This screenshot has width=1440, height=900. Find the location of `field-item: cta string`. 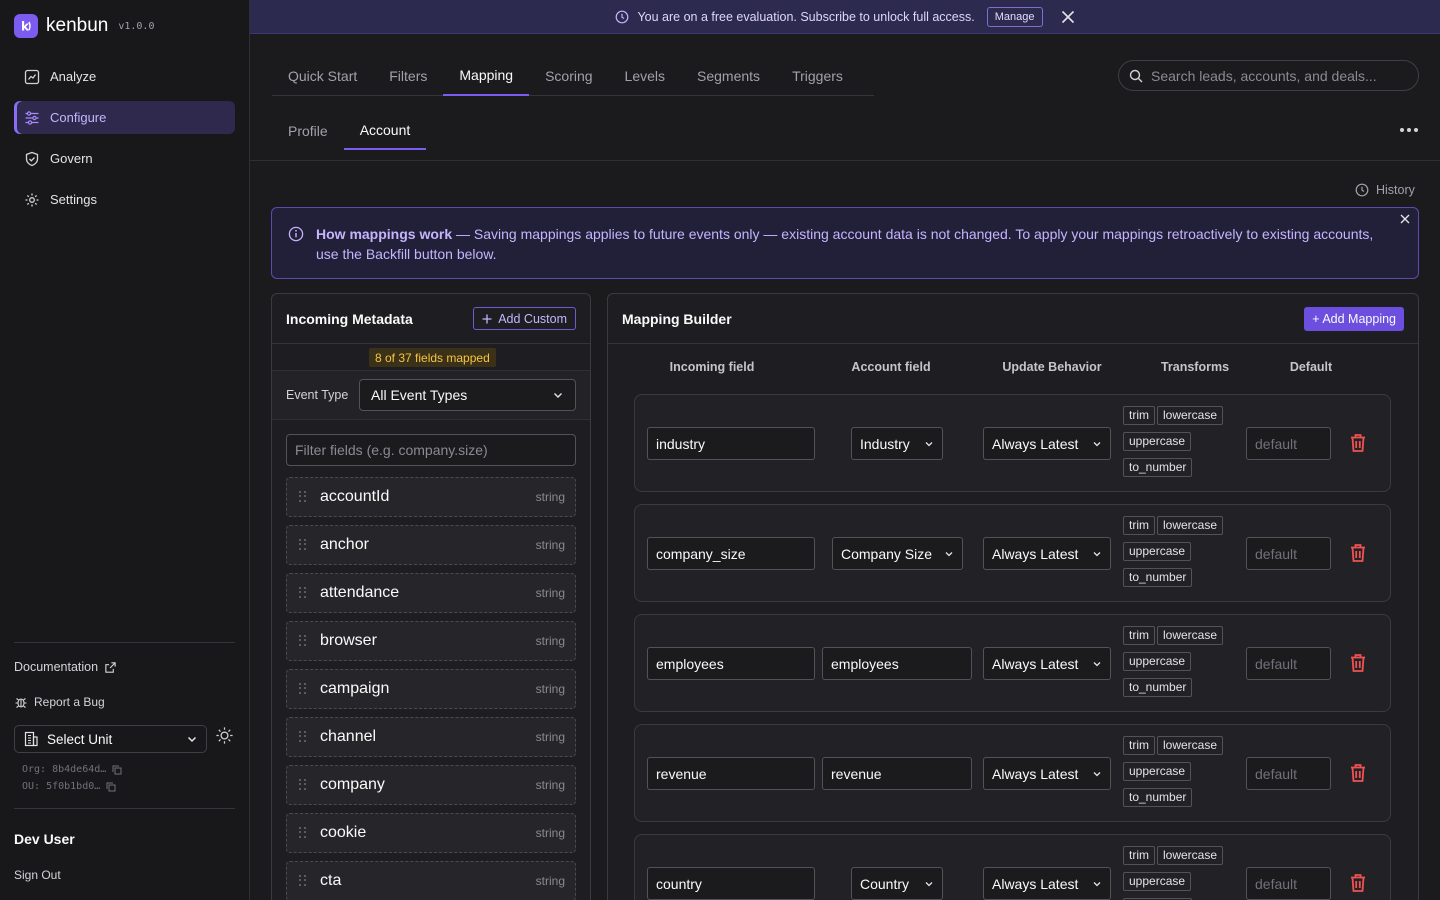

field-item: cta string is located at coordinates (431, 880).